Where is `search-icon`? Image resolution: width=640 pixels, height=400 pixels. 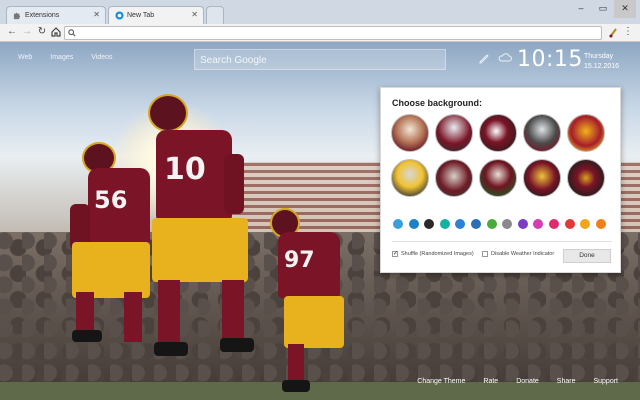
search-icon is located at coordinates (72, 33).